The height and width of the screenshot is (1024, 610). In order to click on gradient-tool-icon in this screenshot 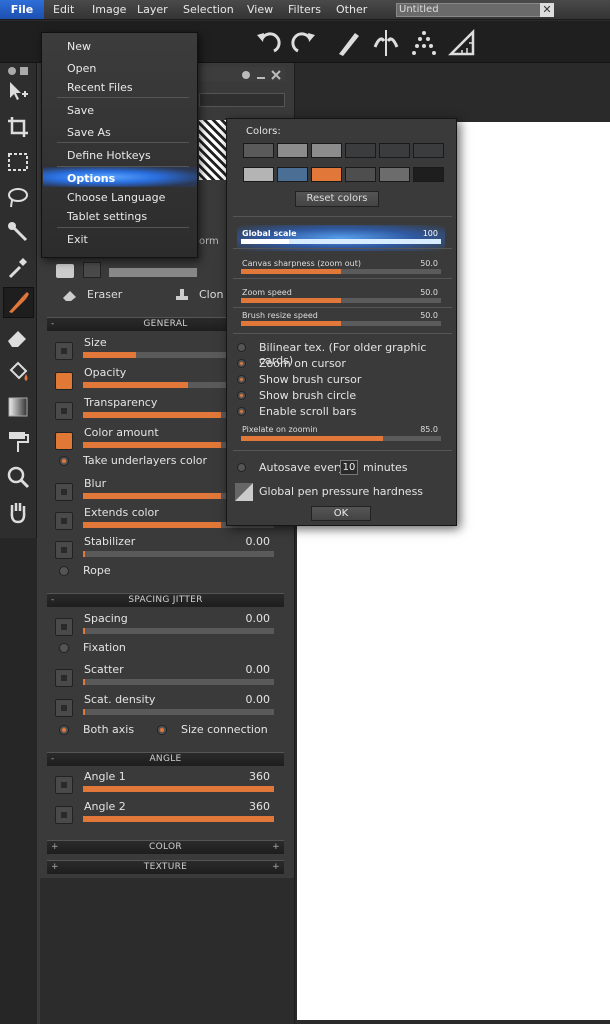, I will do `click(18, 407)`.